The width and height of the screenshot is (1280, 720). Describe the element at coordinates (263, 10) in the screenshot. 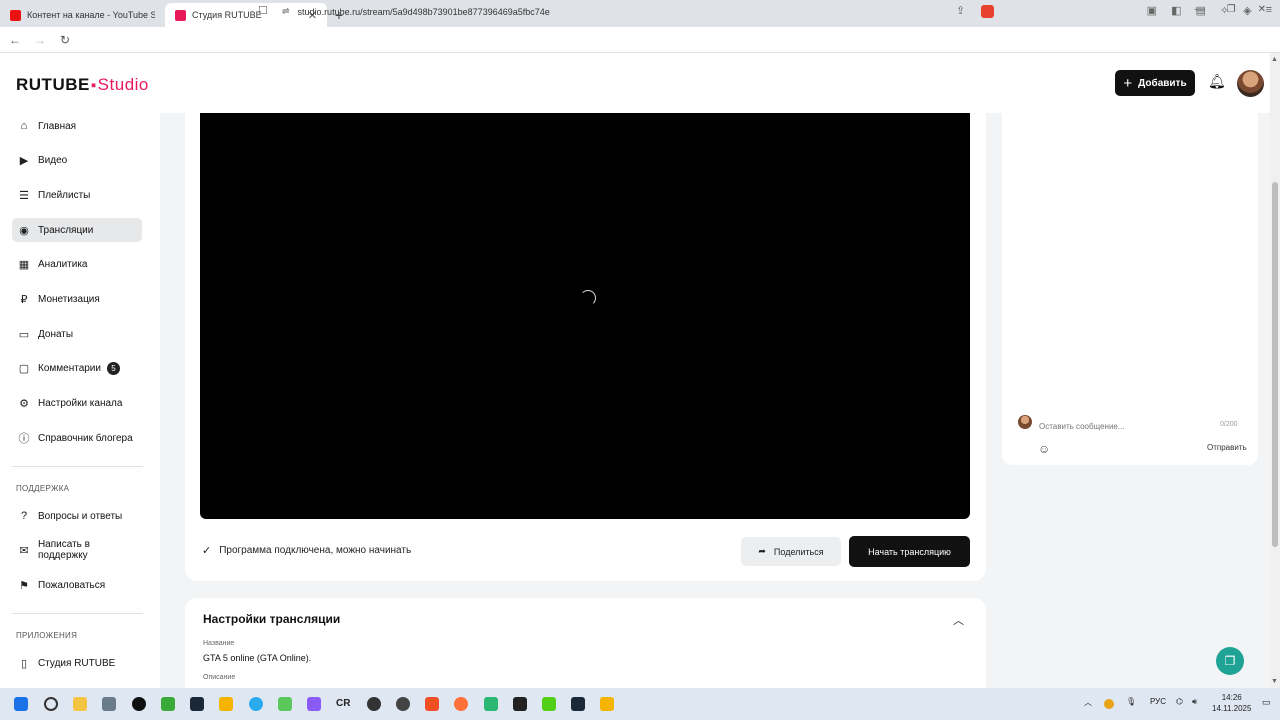

I see `bookmark-icon: ☐` at that location.